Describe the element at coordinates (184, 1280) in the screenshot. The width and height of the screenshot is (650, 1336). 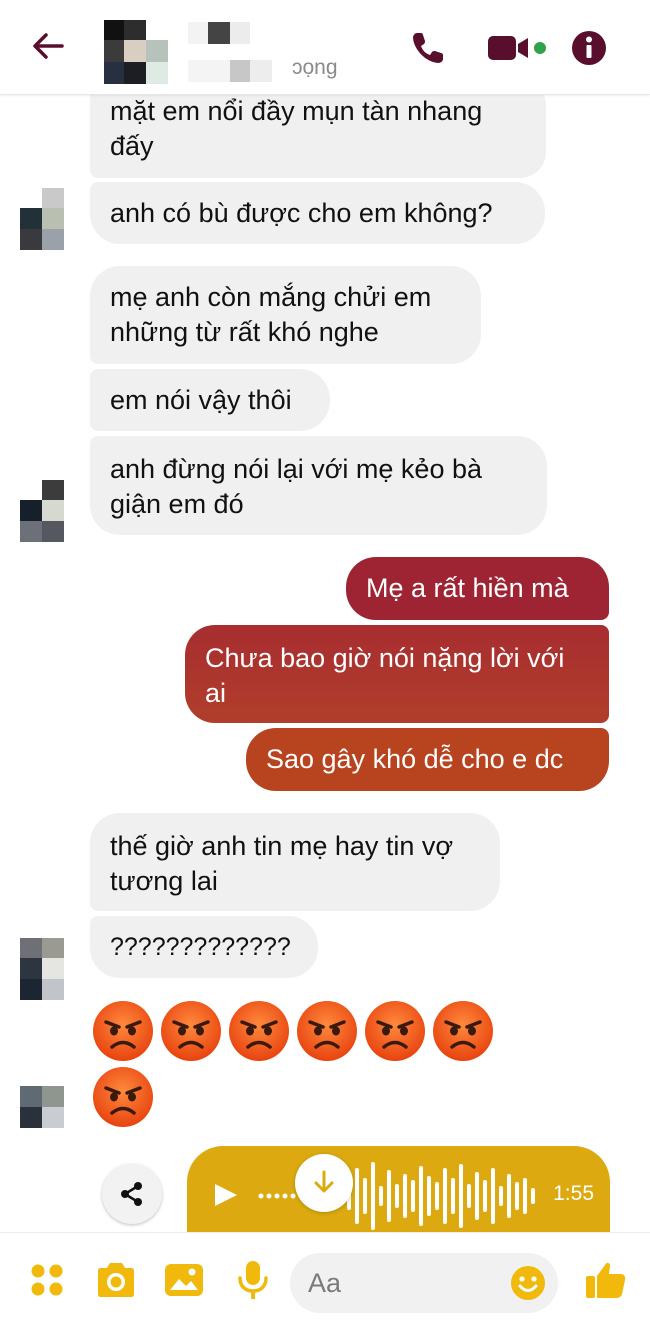
I see `gallery-icon` at that location.